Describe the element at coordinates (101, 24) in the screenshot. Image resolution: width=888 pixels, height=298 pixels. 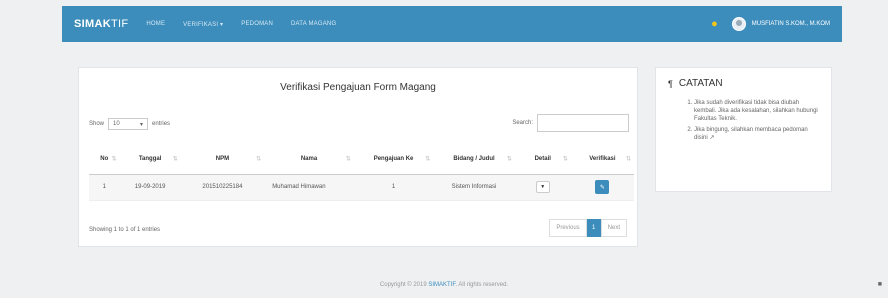
I see `brand-logo: SIMAKTIF` at that location.